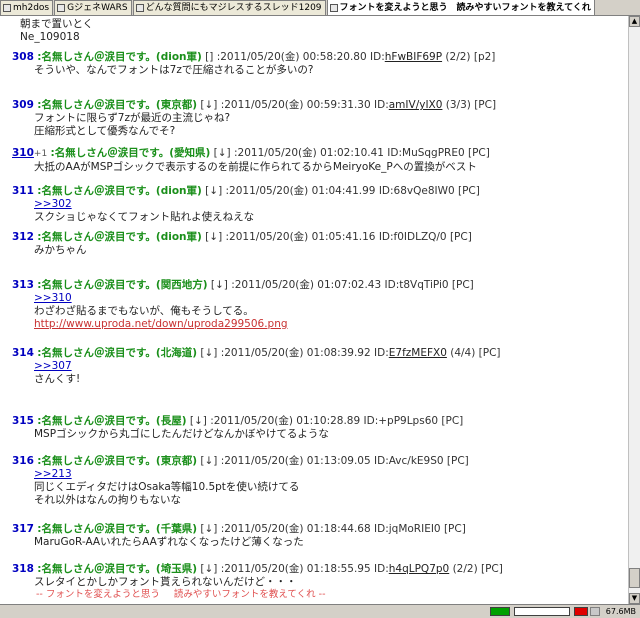 The width and height of the screenshot is (640, 618). I want to click on post-line: MSPゴシックから丸ゴにしたんだけどなんかぼやけてるような, so click(181, 434).